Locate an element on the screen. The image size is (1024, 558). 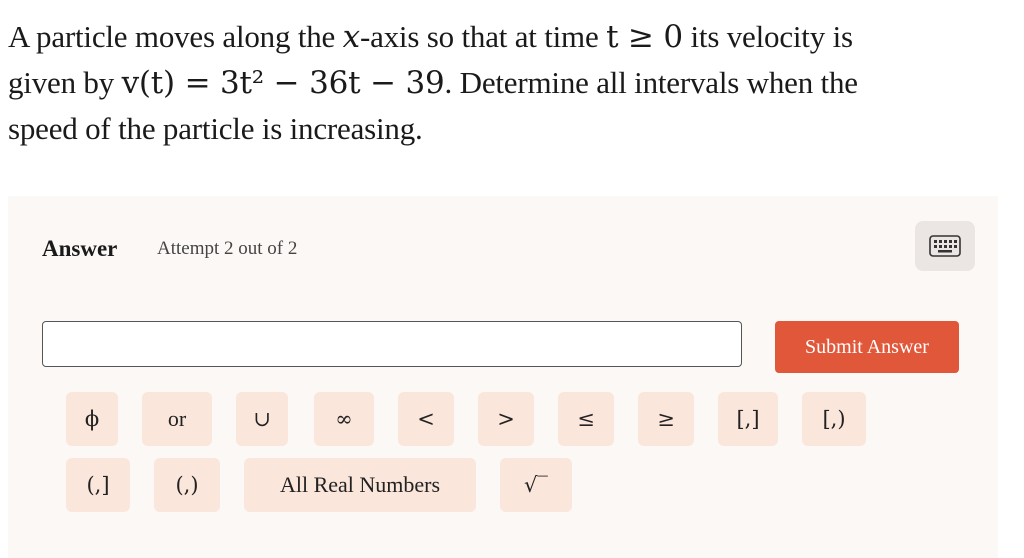
keyboard-toggle-button is located at coordinates (945, 246).